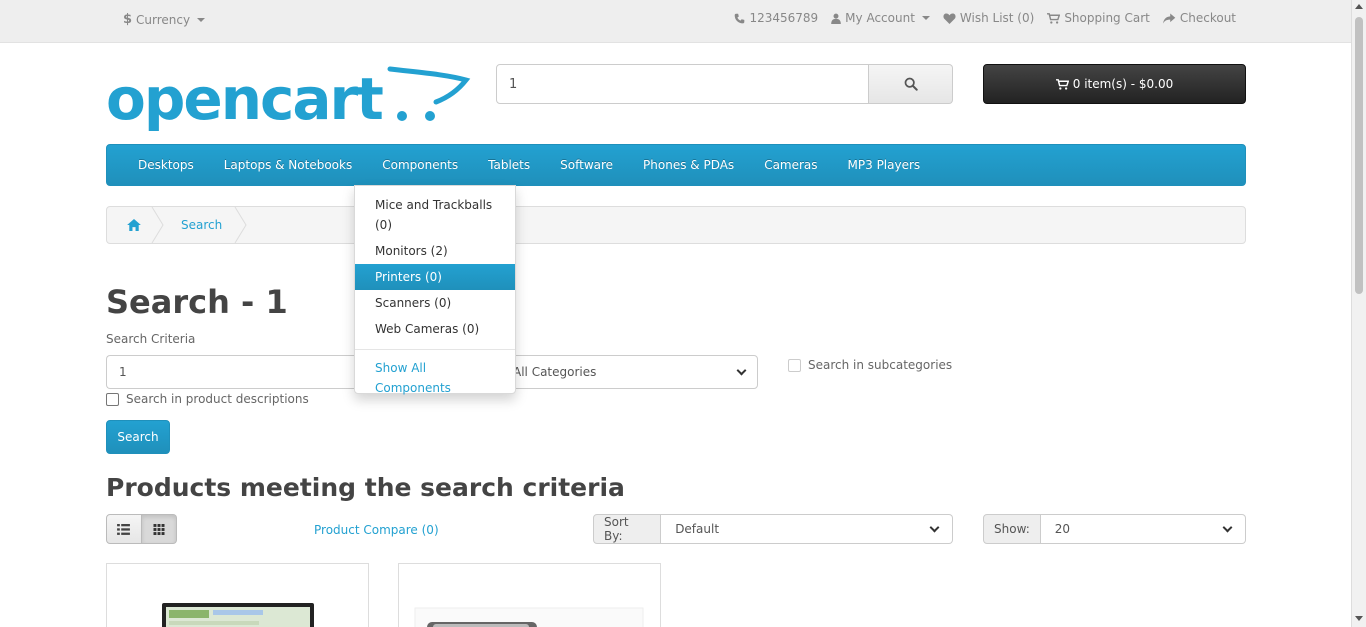 This screenshot has width=1366, height=627. I want to click on checkout-label: Checkout, so click(1207, 18).